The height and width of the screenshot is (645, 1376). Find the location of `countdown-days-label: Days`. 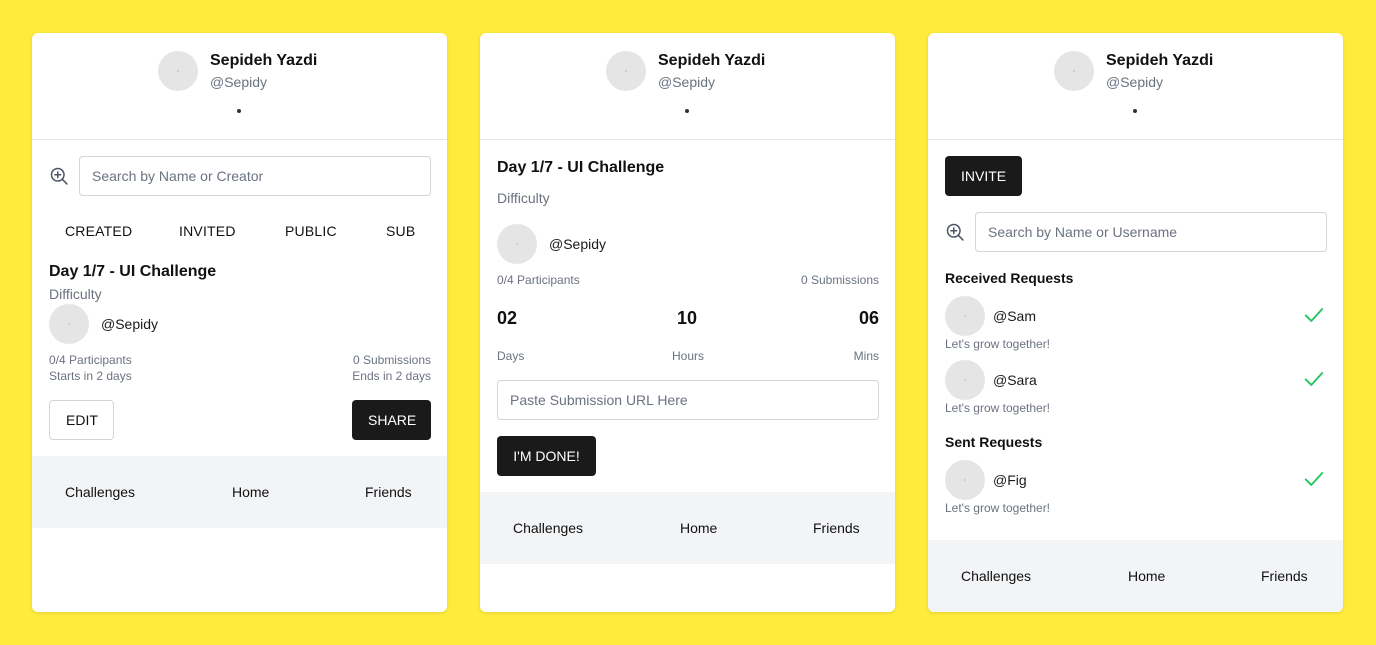

countdown-days-label: Days is located at coordinates (511, 356).